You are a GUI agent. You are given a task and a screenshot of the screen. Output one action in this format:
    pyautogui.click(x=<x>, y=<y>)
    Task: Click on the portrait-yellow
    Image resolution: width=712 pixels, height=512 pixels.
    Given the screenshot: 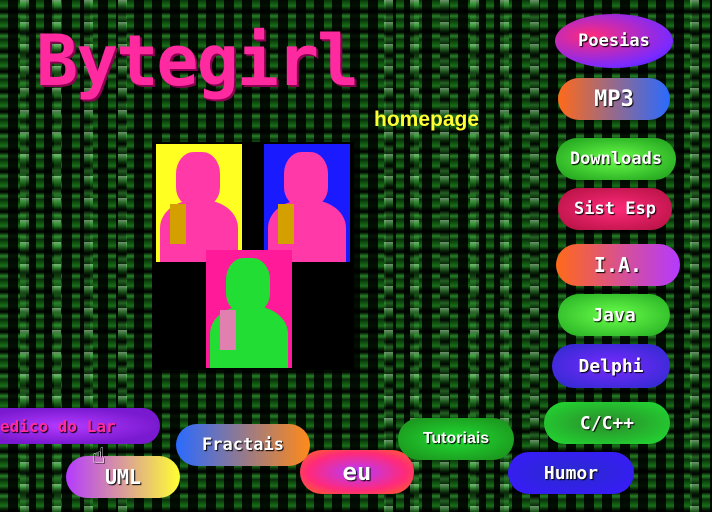 What is the action you would take?
    pyautogui.click(x=199, y=203)
    